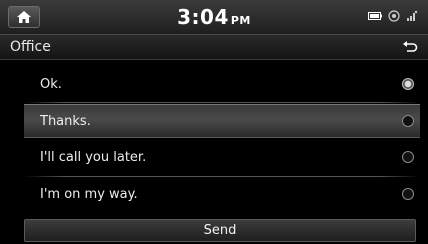  Describe the element at coordinates (93, 157) in the screenshot. I see `list-item-label: I'll call you later.` at that location.